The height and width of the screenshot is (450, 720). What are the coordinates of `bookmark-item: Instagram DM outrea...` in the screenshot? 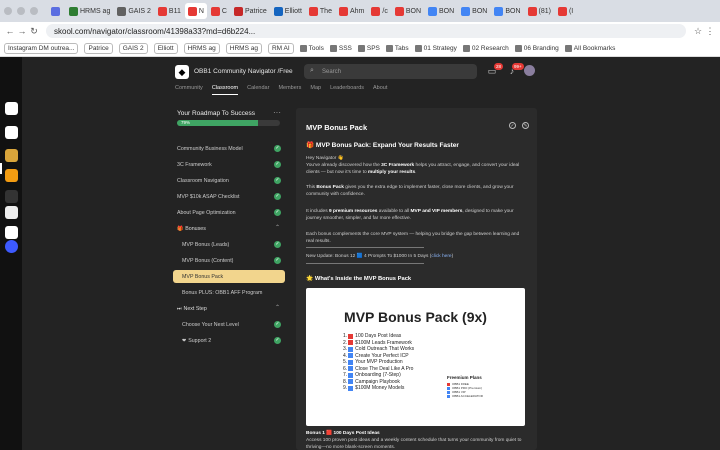 It's located at (41, 48).